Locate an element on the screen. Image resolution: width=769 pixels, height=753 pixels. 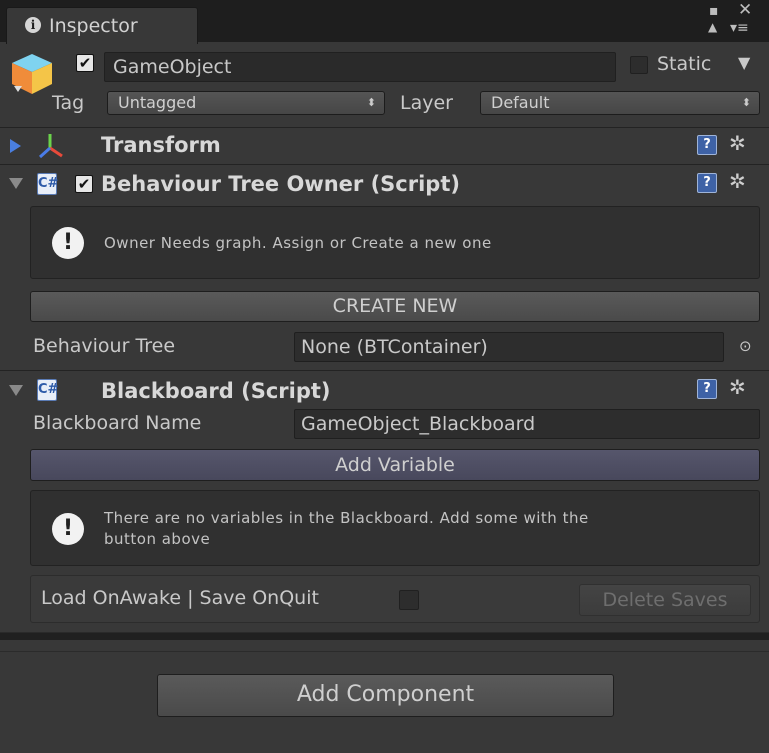
transform-axes-icon is located at coordinates (50, 146).